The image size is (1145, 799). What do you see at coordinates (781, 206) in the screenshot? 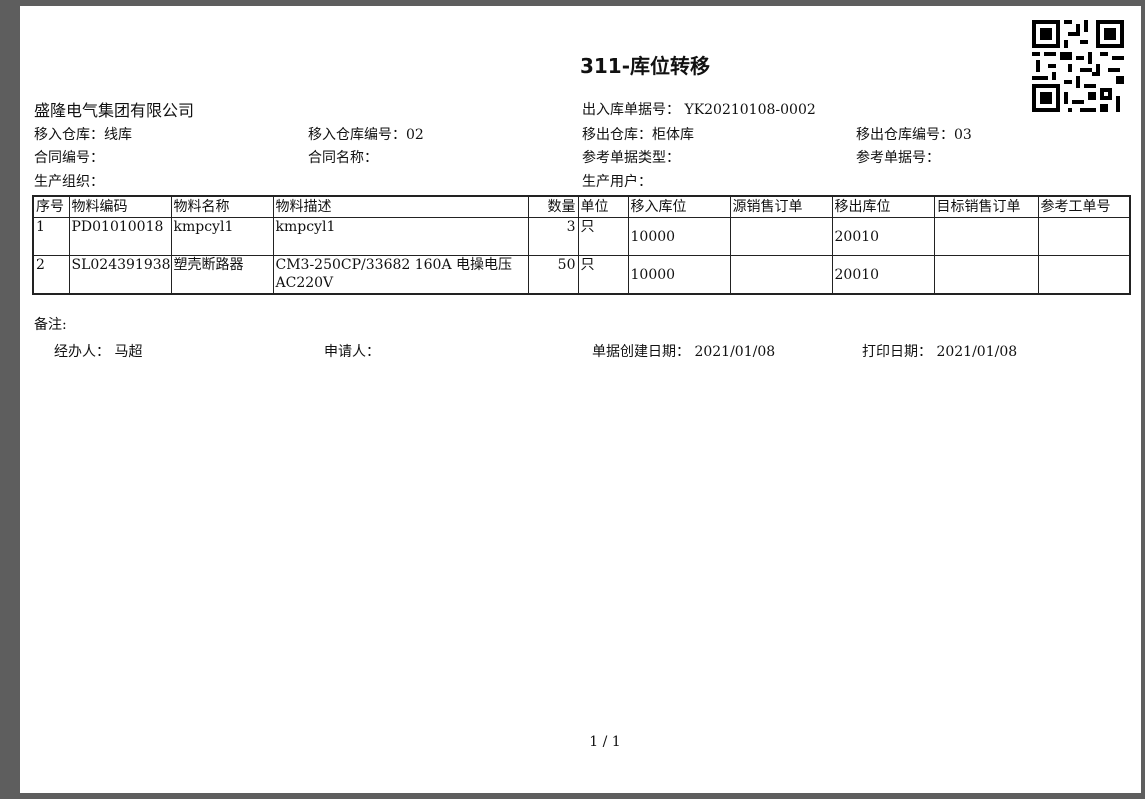
I see `header-source-order: 源销售订单` at bounding box center [781, 206].